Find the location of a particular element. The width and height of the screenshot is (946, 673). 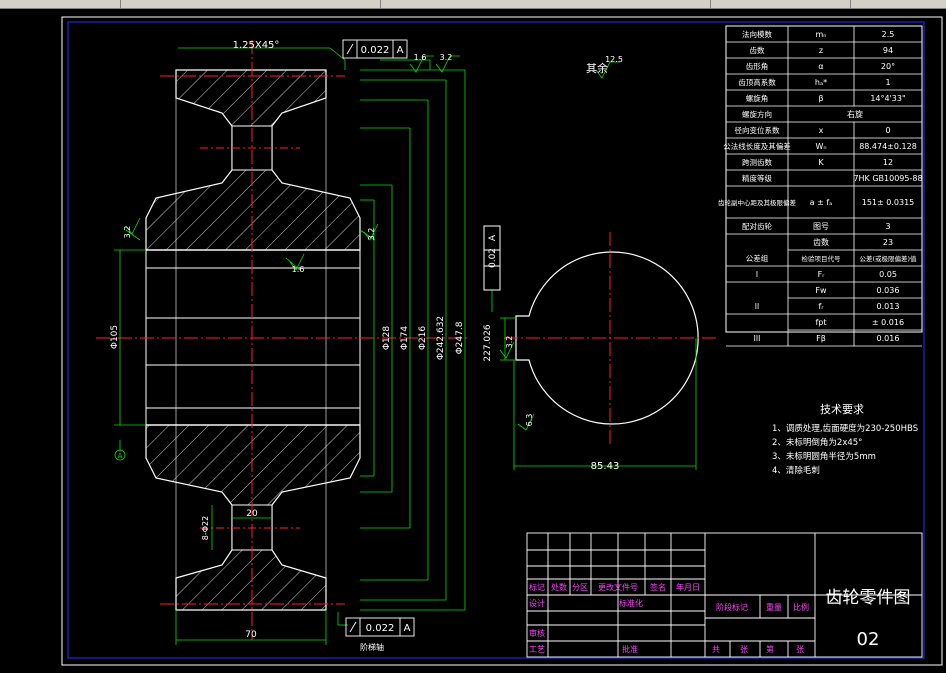

roughness-top-a: 1.6 is located at coordinates (420, 57).